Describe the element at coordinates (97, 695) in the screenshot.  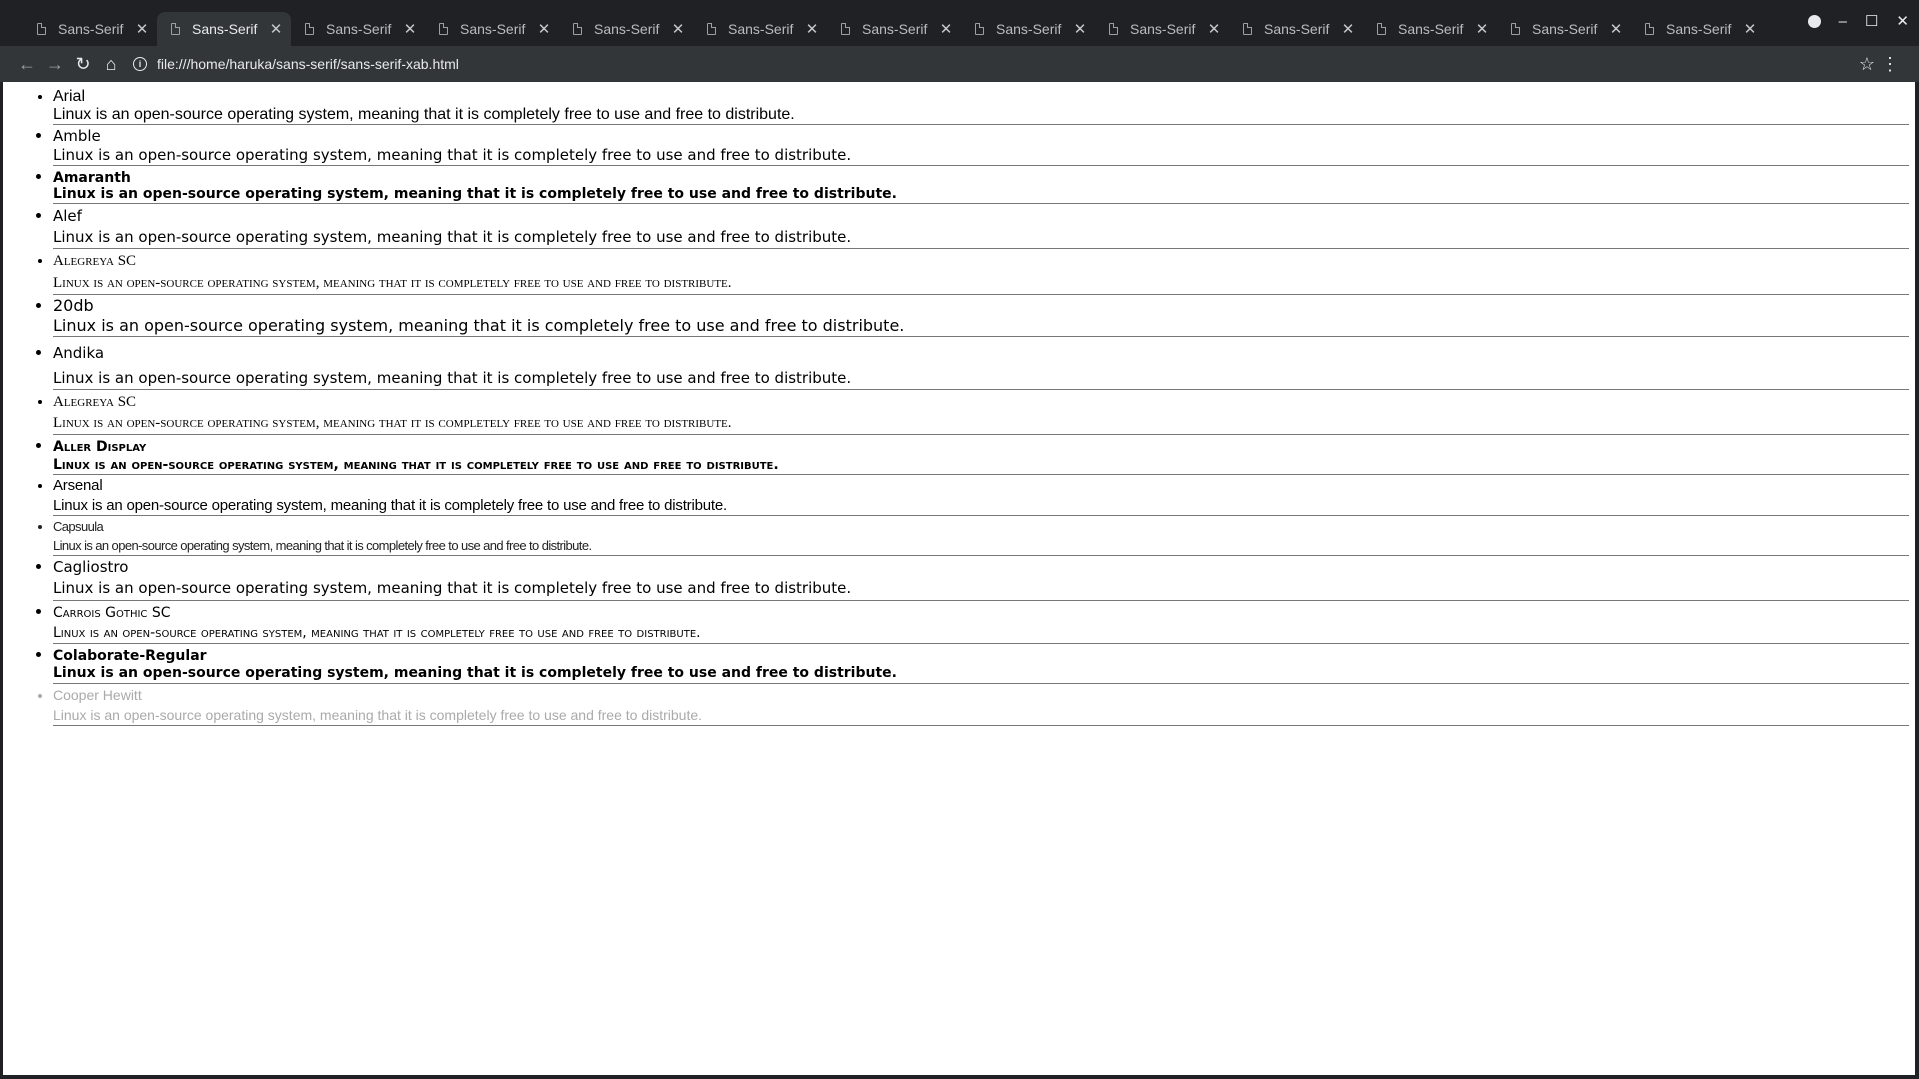
I see `font-name: Cooper Hewitt` at that location.